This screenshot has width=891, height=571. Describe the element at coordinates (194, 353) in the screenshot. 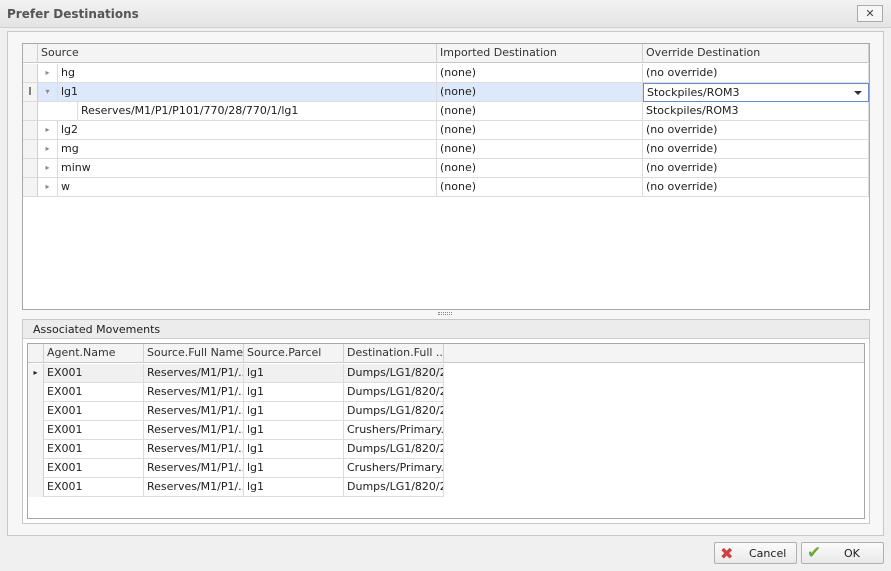

I see `column-header-source-full-name: Source.Full Name` at that location.